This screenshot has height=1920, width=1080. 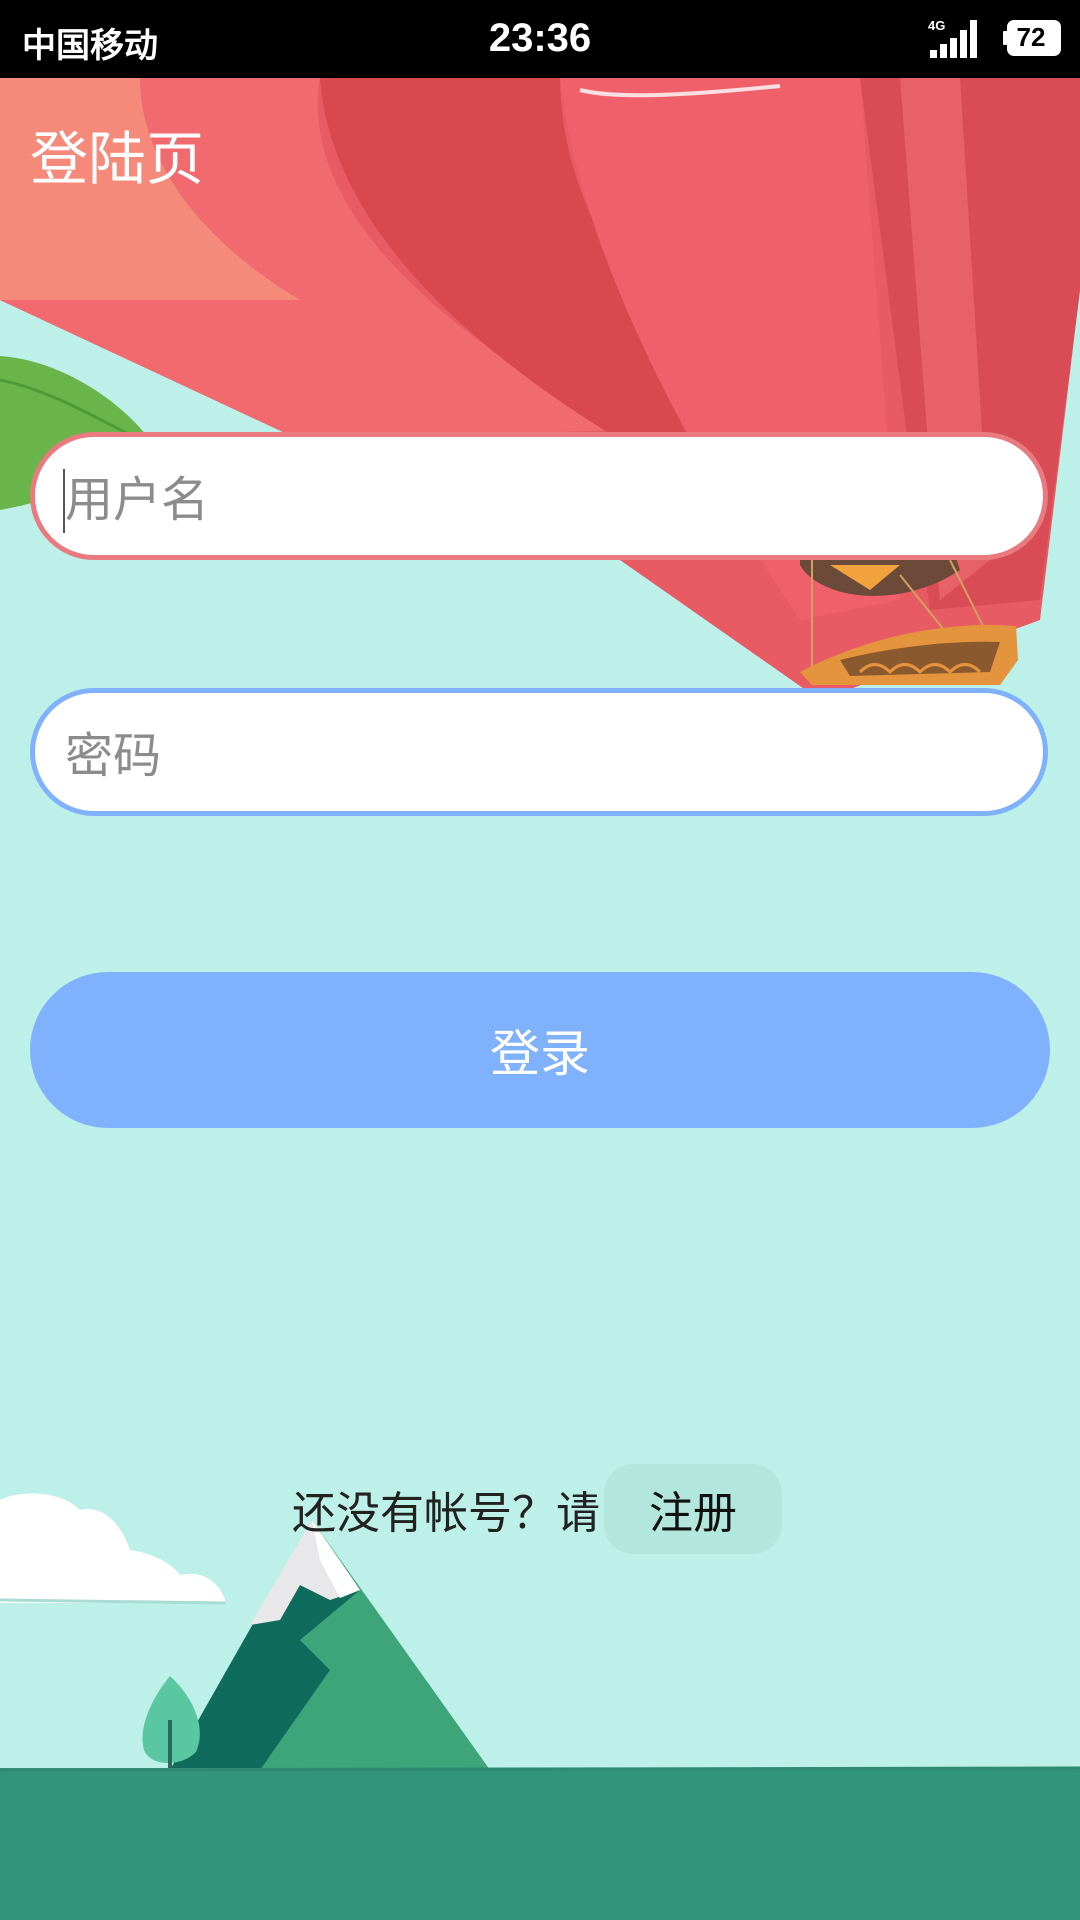 What do you see at coordinates (540, 1050) in the screenshot?
I see `login-button: 登录` at bounding box center [540, 1050].